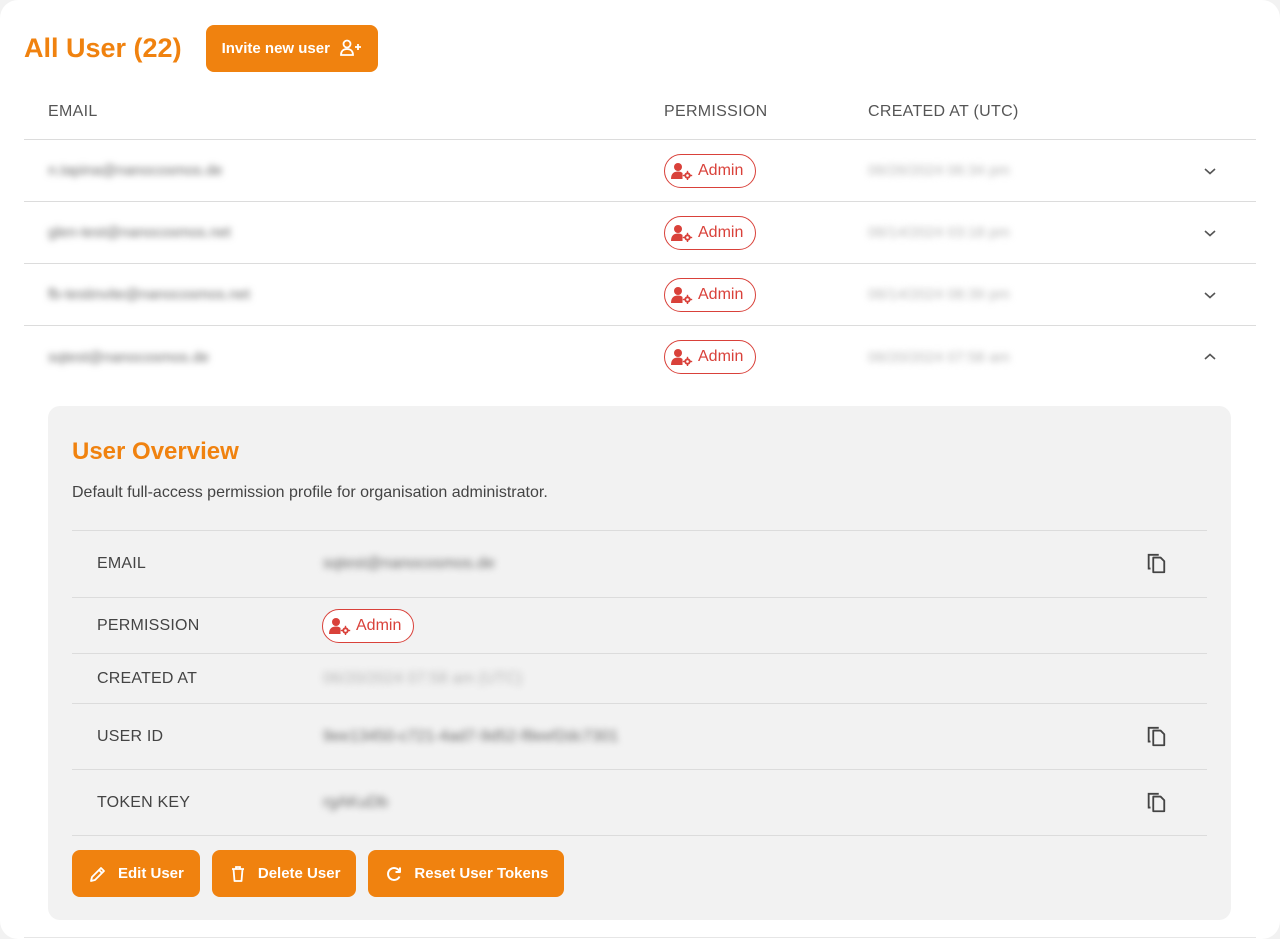 Image resolution: width=1280 pixels, height=939 pixels. Describe the element at coordinates (144, 802) in the screenshot. I see `detail-label: TOKEN KEY` at that location.